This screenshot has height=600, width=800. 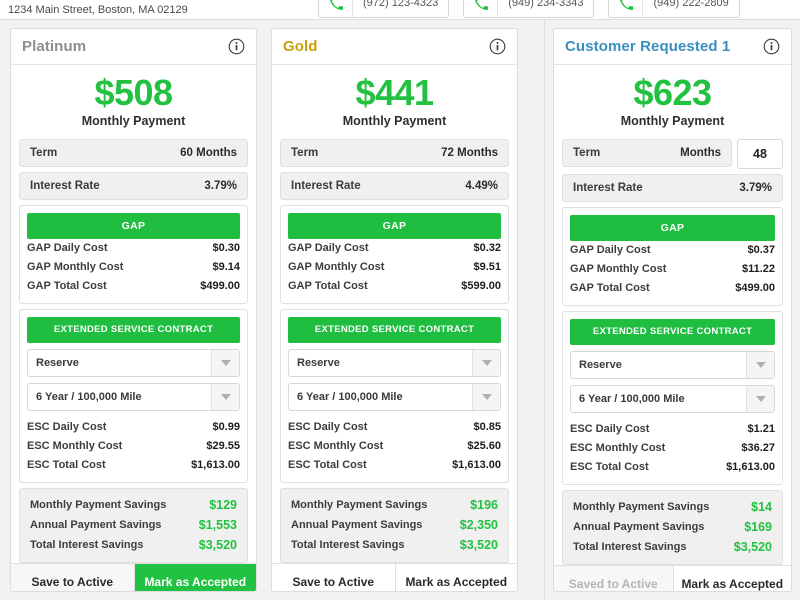 What do you see at coordinates (672, 429) in the screenshot?
I see `esc-daily-row: ESC Daily Cost $1.21` at bounding box center [672, 429].